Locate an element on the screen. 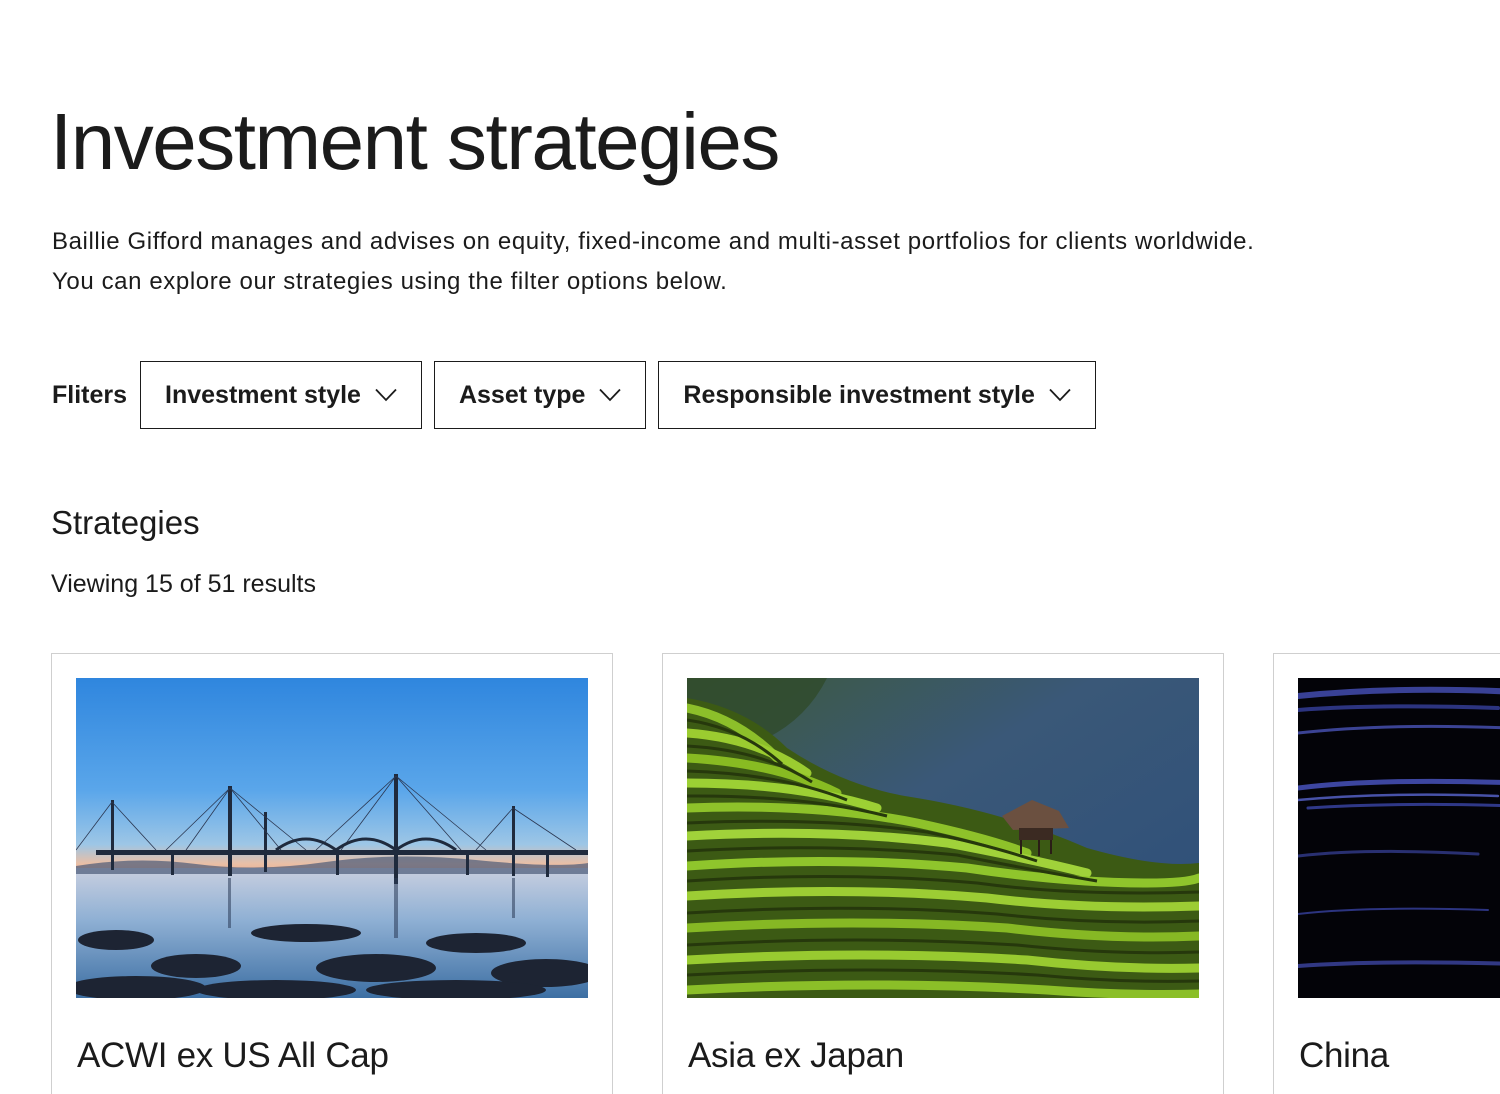 The height and width of the screenshot is (1094, 1500). strategy-card-title: ACWI ex US All Cap is located at coordinates (233, 1055).